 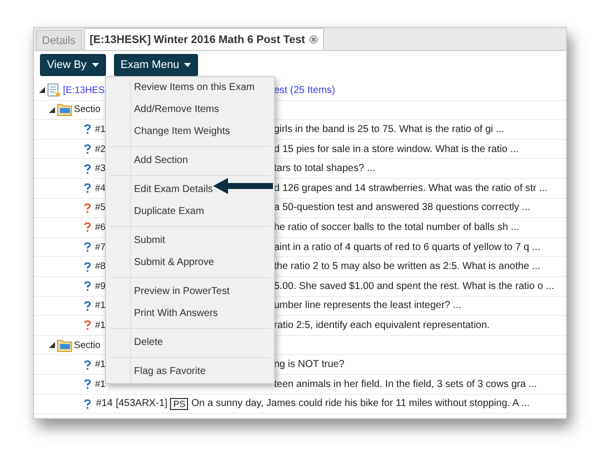 What do you see at coordinates (100, 208) in the screenshot?
I see `item-number: #5` at bounding box center [100, 208].